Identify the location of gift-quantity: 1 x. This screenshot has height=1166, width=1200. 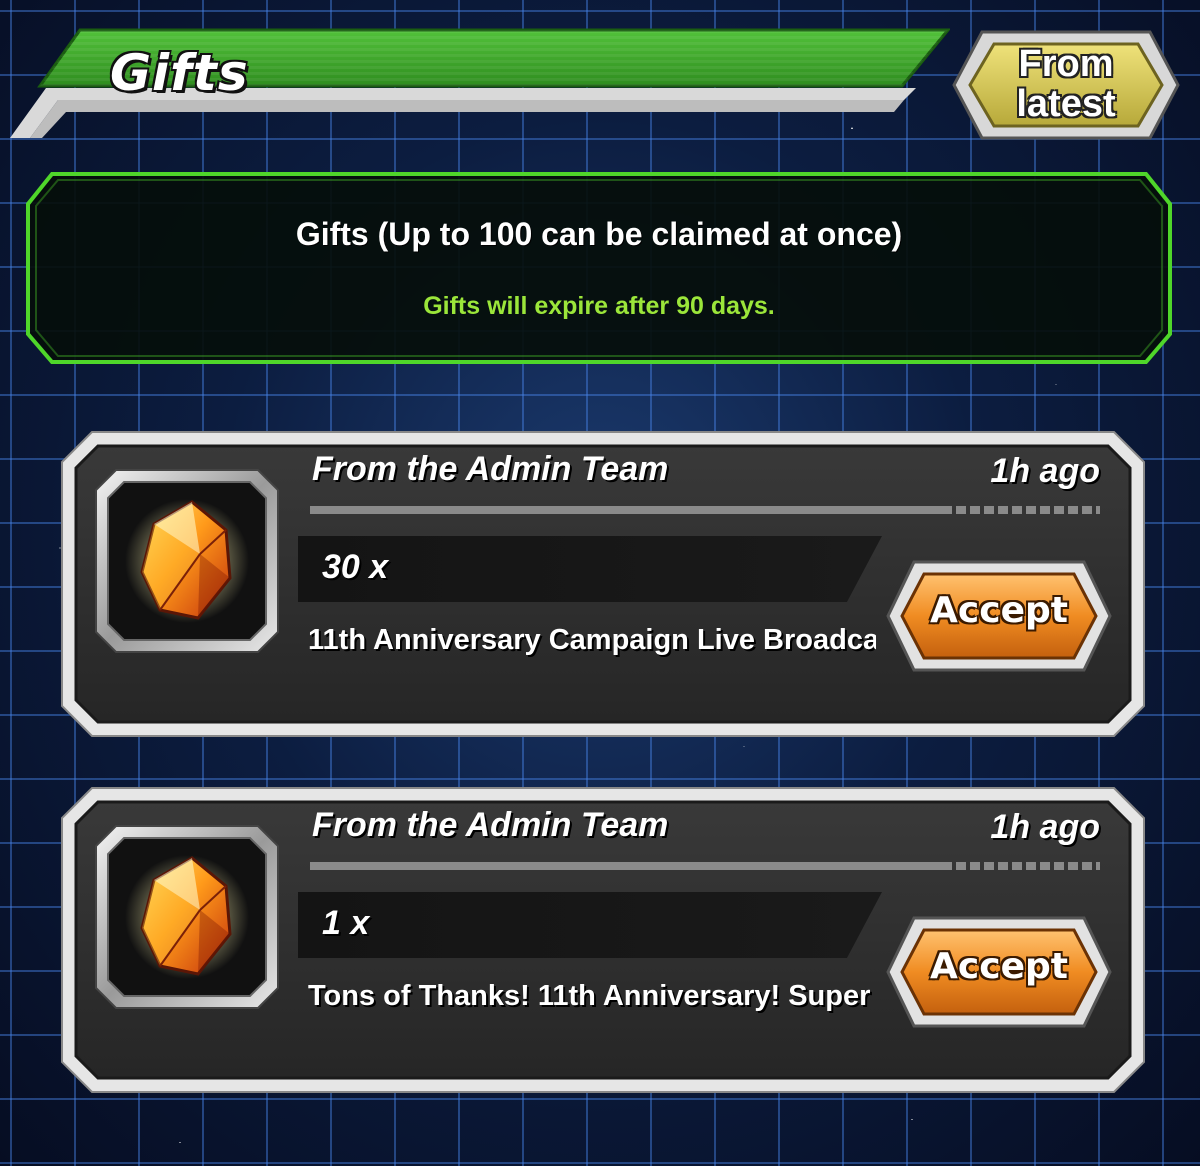
(346, 923).